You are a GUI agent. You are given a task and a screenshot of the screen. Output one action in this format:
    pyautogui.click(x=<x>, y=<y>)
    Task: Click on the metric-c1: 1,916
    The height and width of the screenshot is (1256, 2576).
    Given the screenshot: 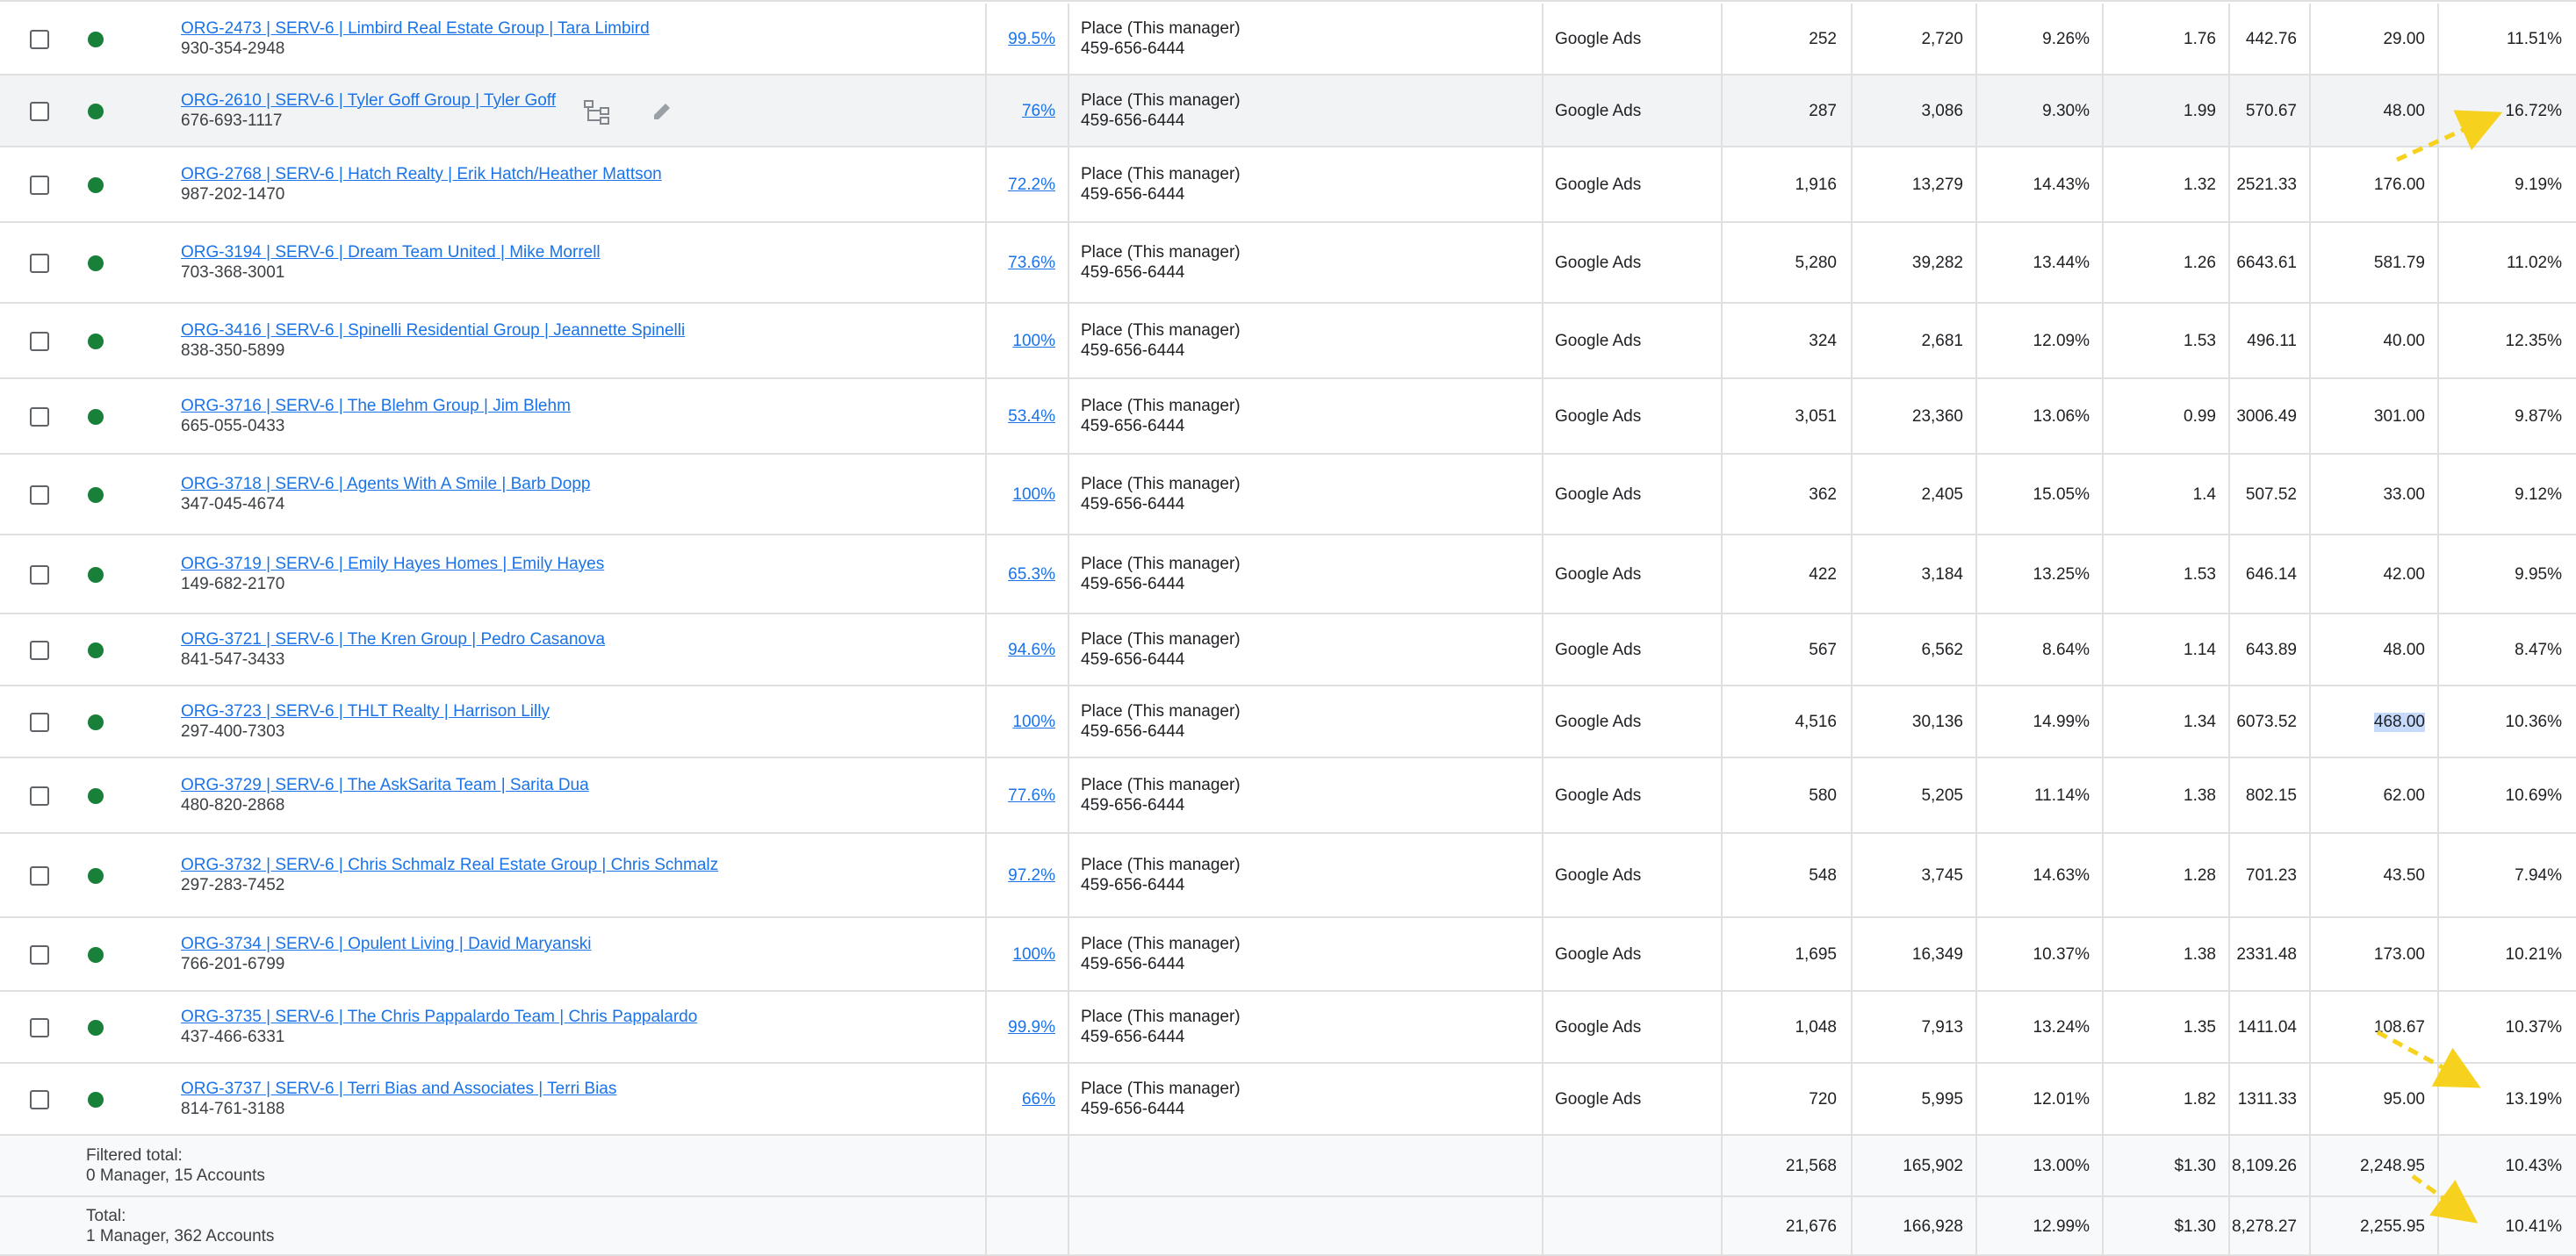 What is the action you would take?
    pyautogui.click(x=1816, y=185)
    